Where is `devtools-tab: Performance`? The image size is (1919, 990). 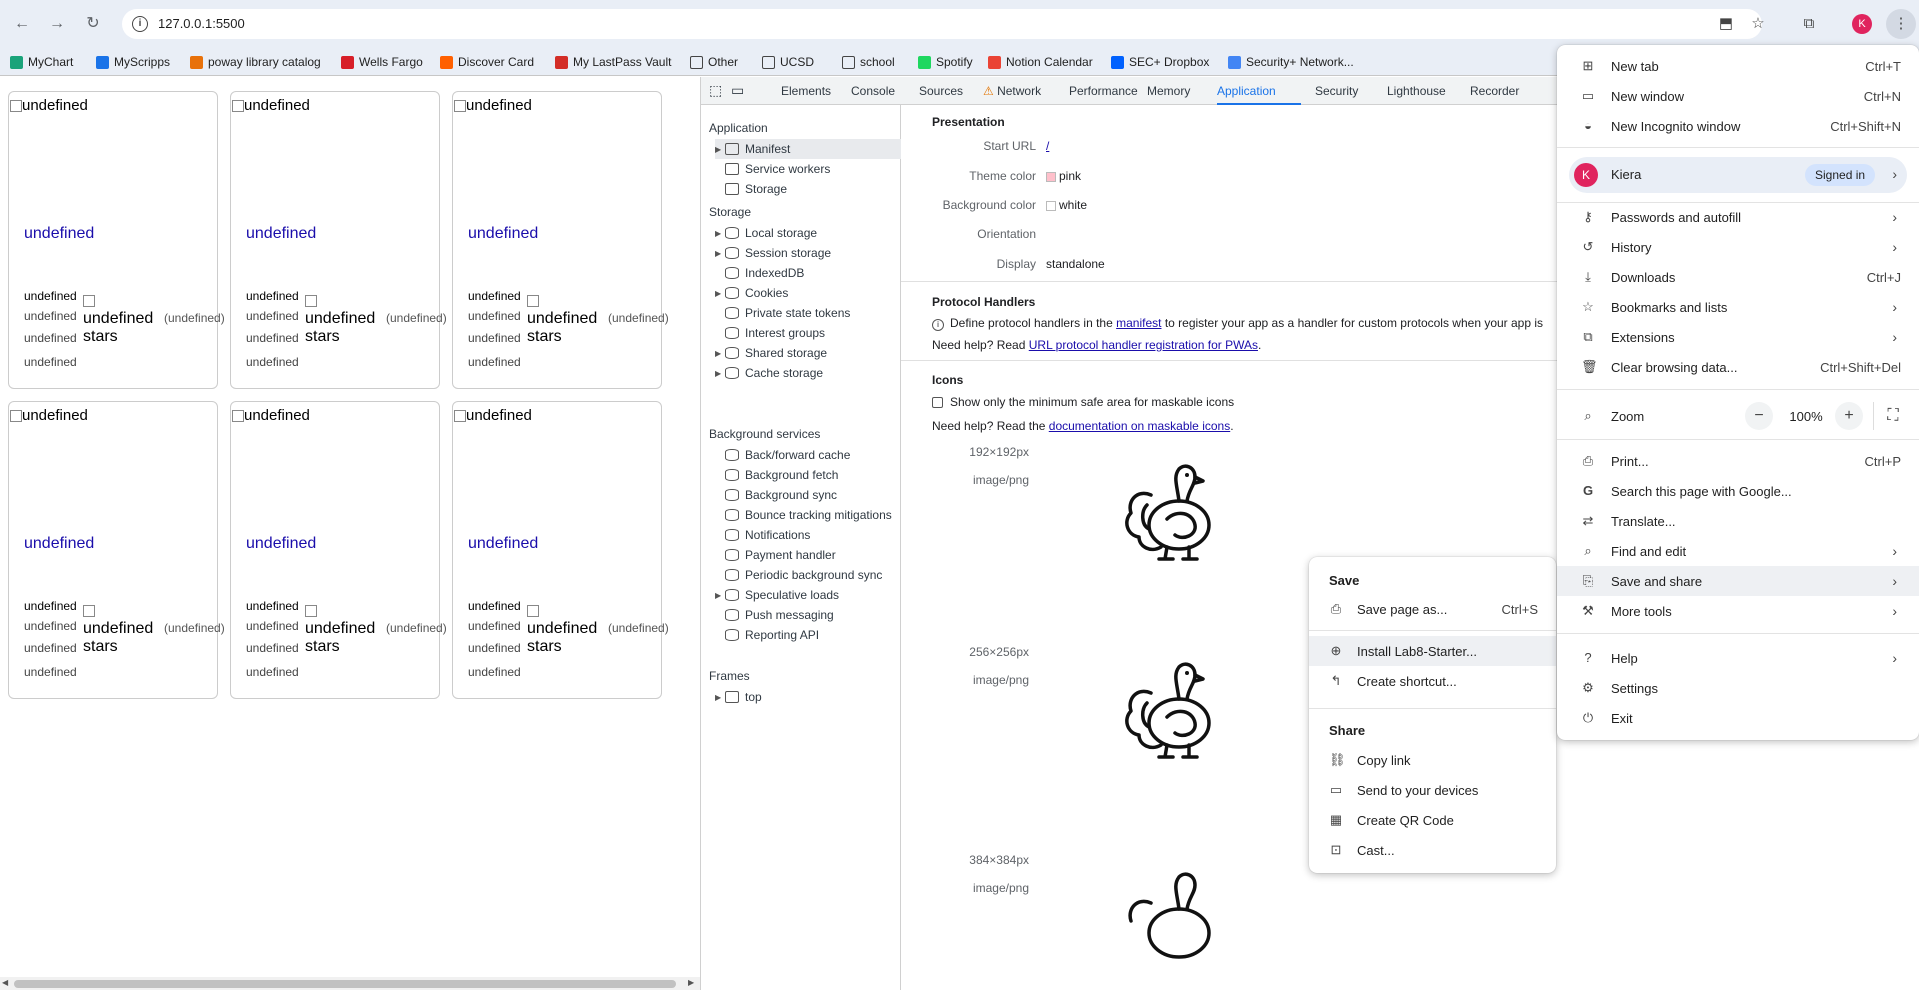 devtools-tab: Performance is located at coordinates (1103, 91).